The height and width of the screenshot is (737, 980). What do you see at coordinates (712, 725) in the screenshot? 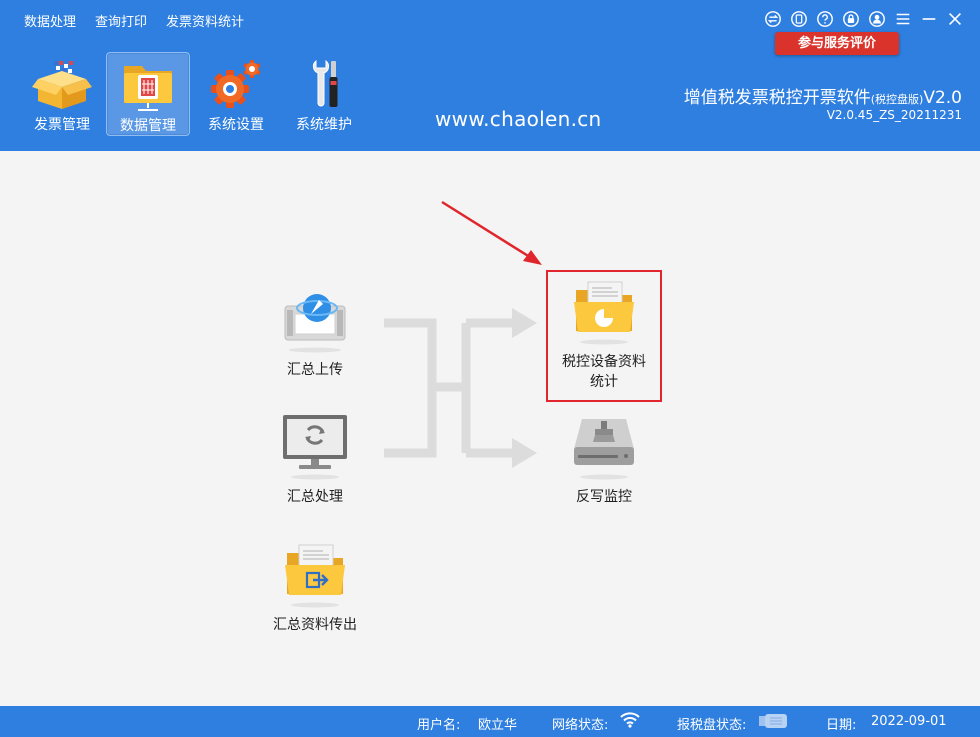
I see `status-disk-label: 报税盘状态:` at bounding box center [712, 725].